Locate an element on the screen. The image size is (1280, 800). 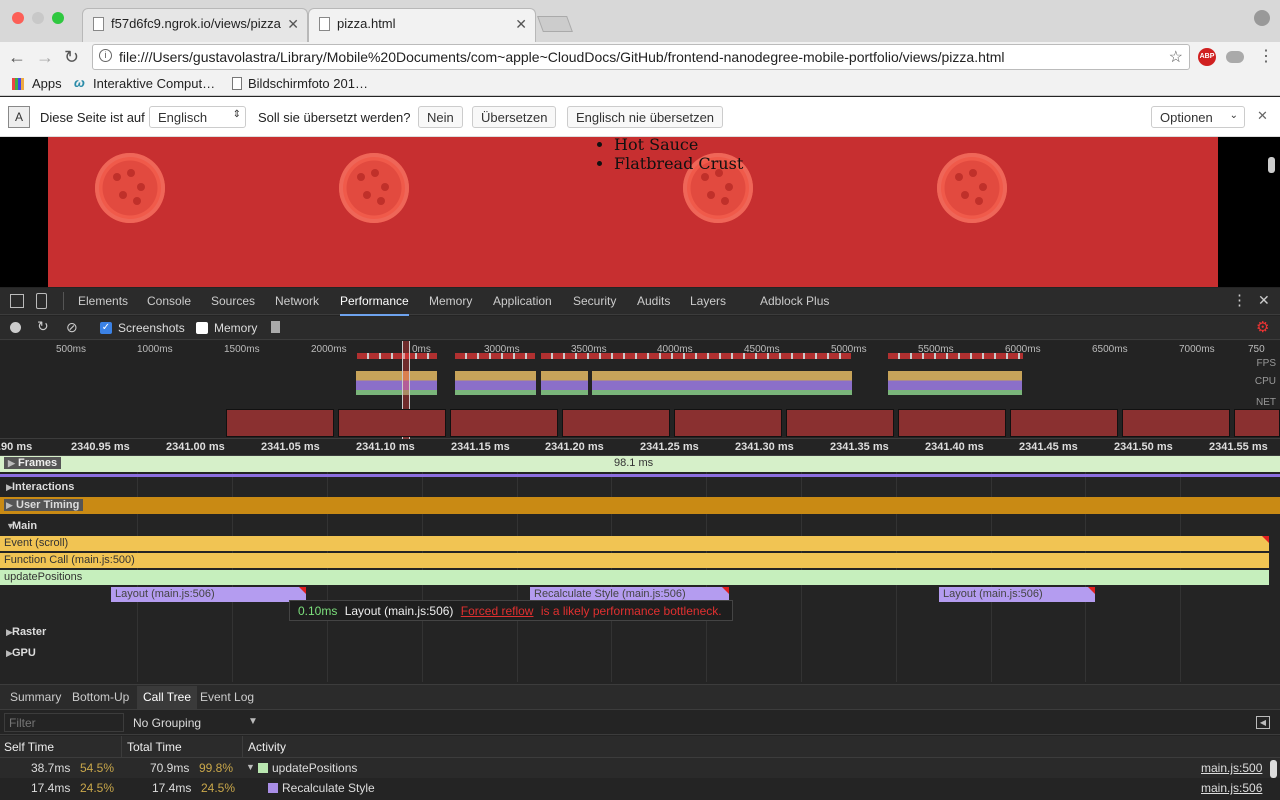
ruler-tick: 2341.20 ms is located at coordinates (574, 447).